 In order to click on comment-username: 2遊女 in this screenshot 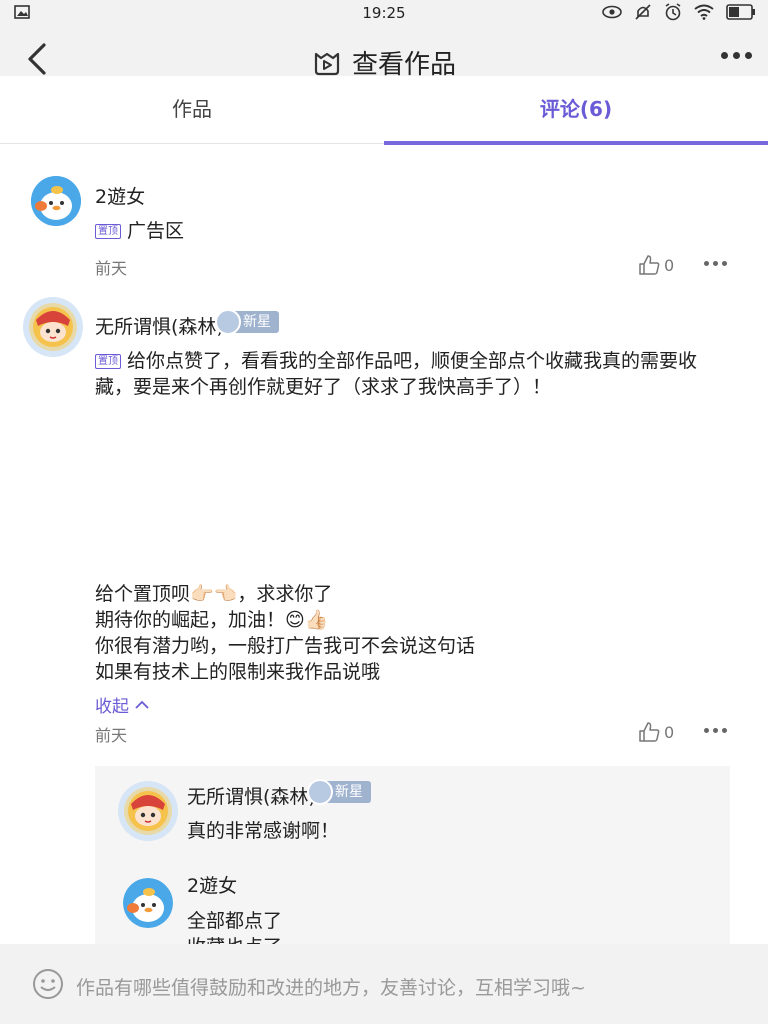, I will do `click(120, 195)`.